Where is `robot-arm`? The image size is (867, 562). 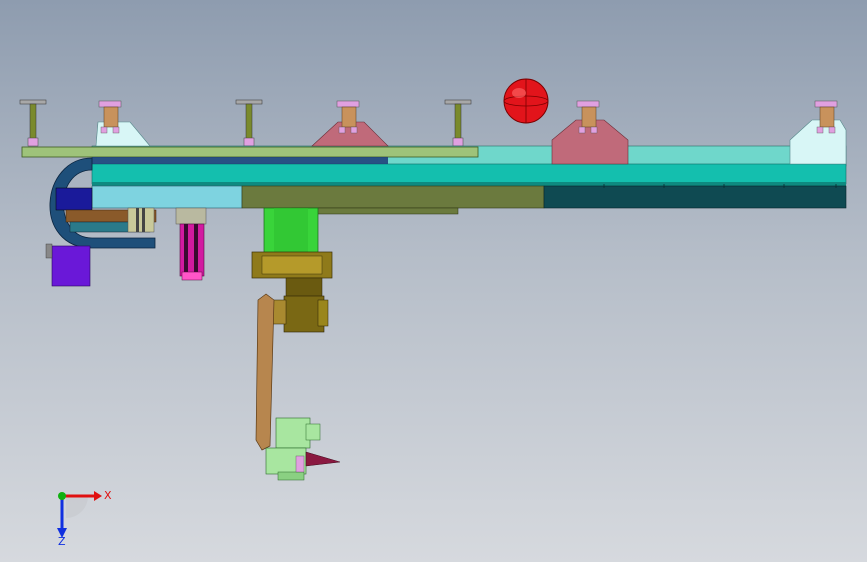
robot-arm is located at coordinates (265, 372).